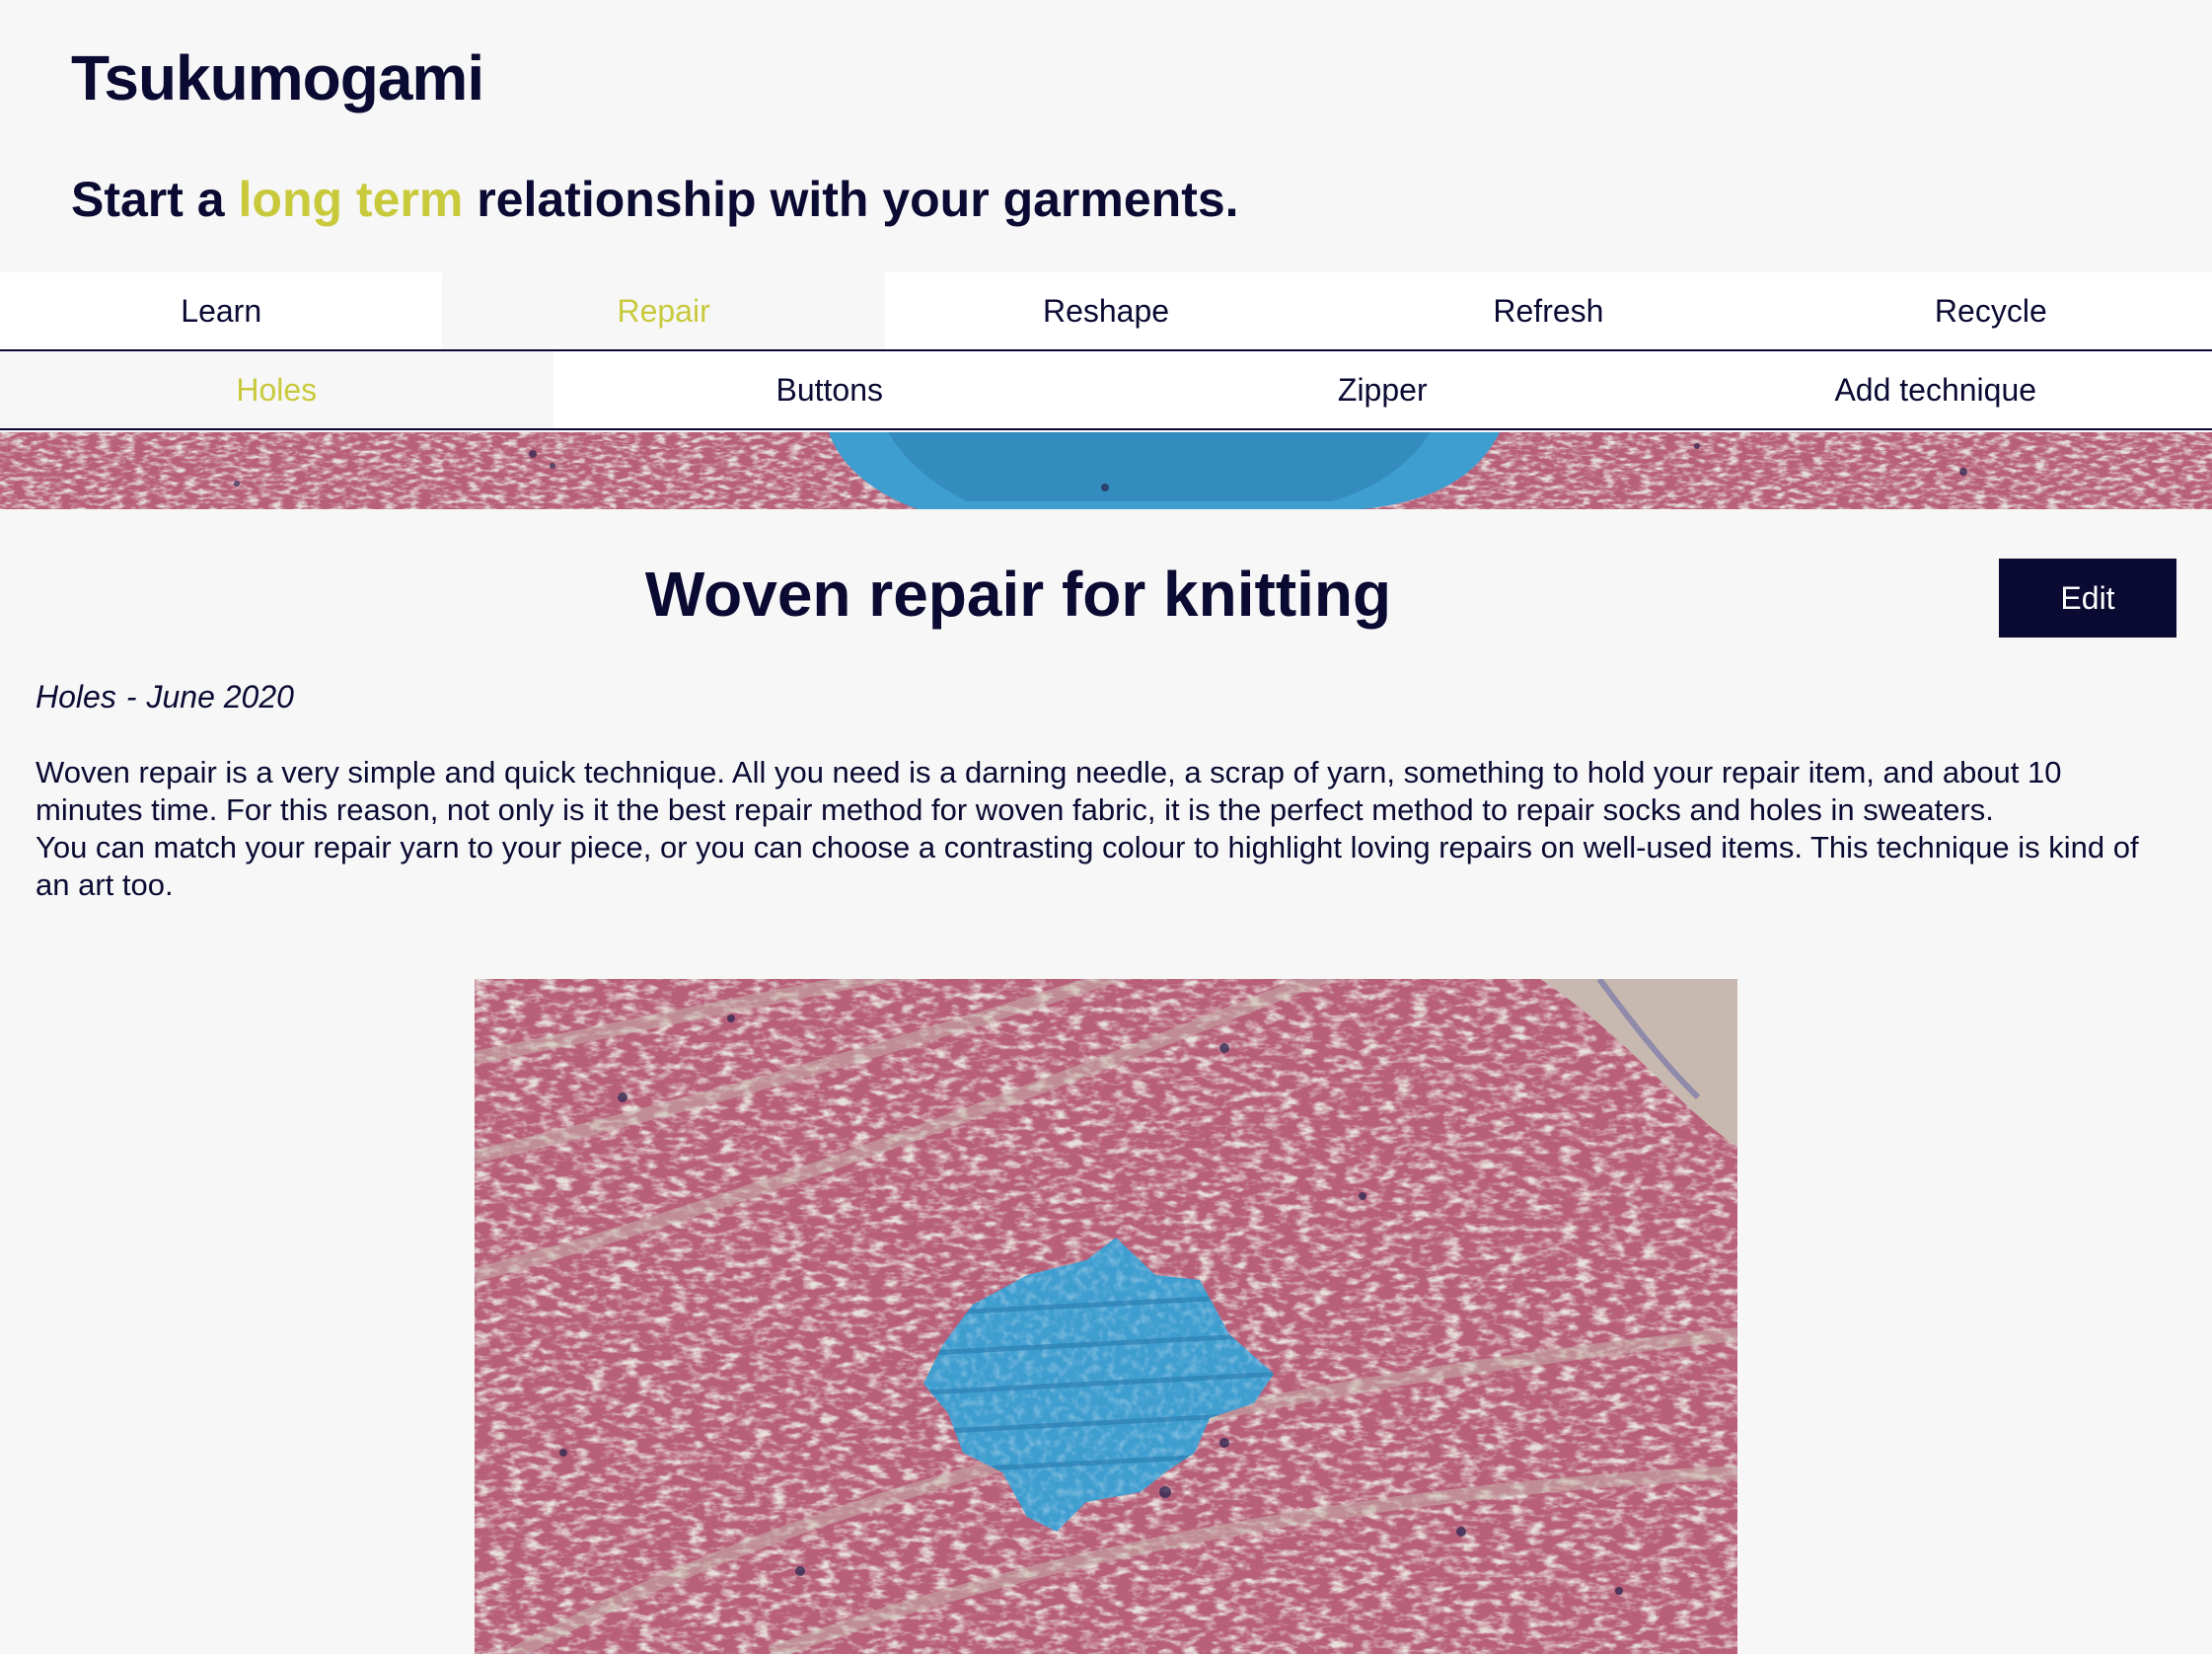 The image size is (2212, 1654). What do you see at coordinates (1106, 471) in the screenshot?
I see `banner-image` at bounding box center [1106, 471].